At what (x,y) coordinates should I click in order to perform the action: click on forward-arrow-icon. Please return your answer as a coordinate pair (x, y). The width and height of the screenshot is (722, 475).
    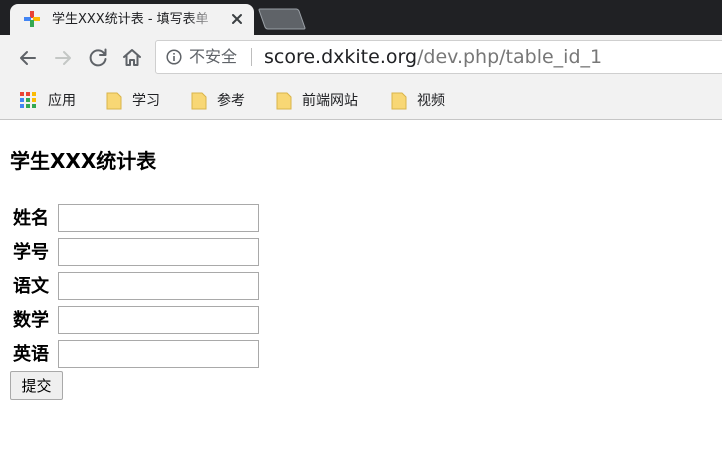
    Looking at the image, I should click on (63, 58).